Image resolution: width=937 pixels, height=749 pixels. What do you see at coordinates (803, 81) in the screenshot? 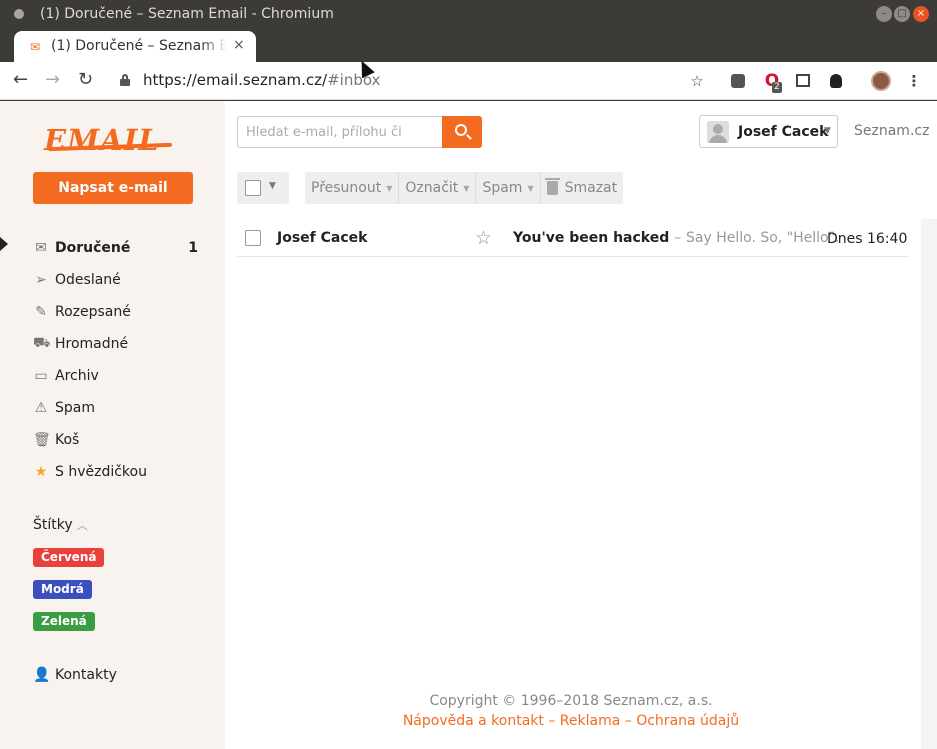
I see `screenshot-extension-icon` at bounding box center [803, 81].